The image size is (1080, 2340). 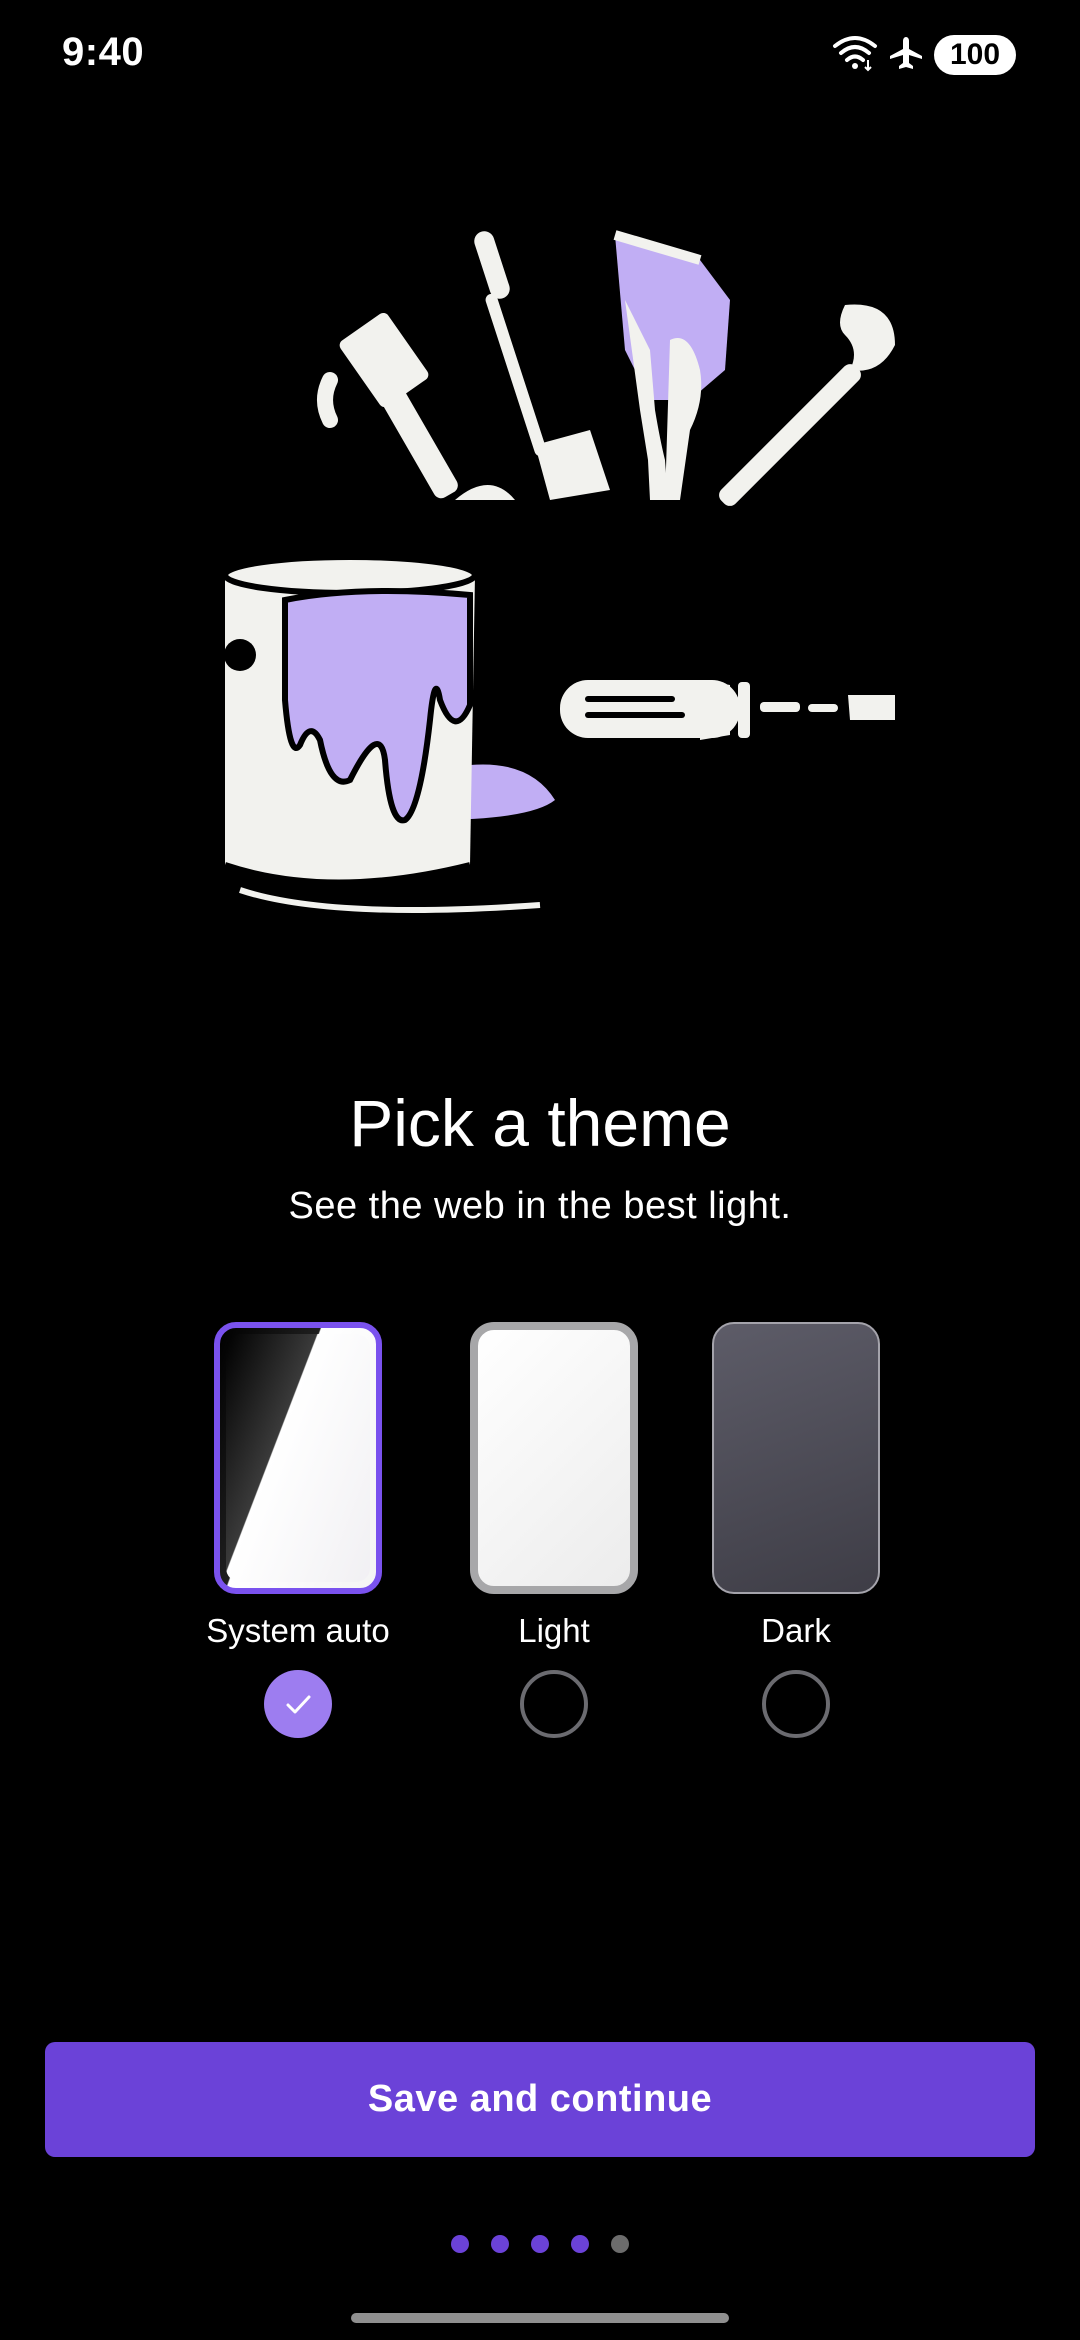 I want to click on page-subtitle: See the web in the best light., so click(x=540, y=1206).